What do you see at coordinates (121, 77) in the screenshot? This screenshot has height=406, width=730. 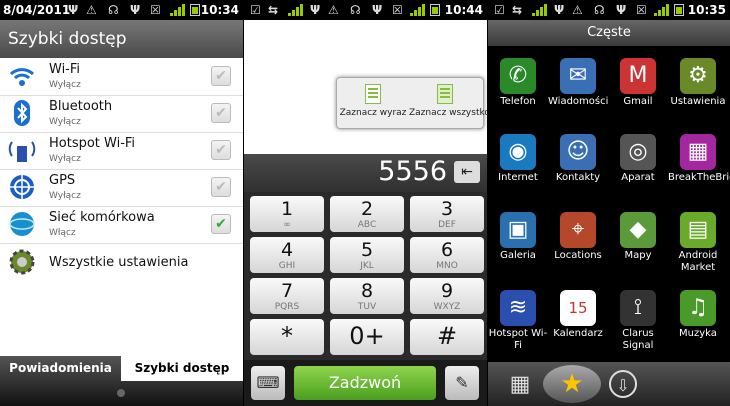 I see `setting-row-wifi: Wi-Fi Wyłącz ✔` at bounding box center [121, 77].